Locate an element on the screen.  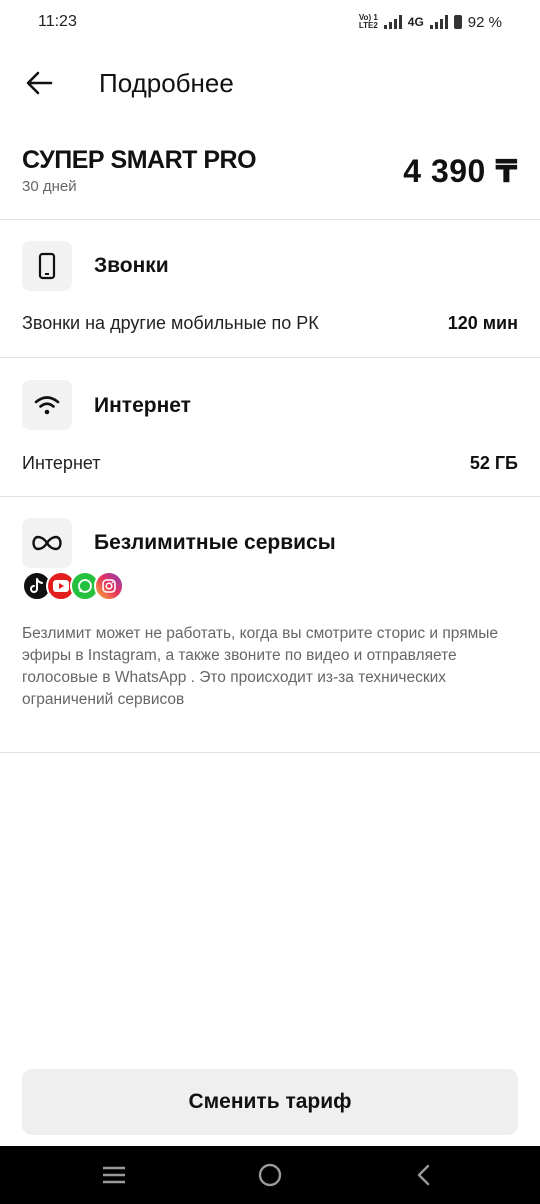
plan-name: СУПЕР SMART PRO is located at coordinates (139, 160).